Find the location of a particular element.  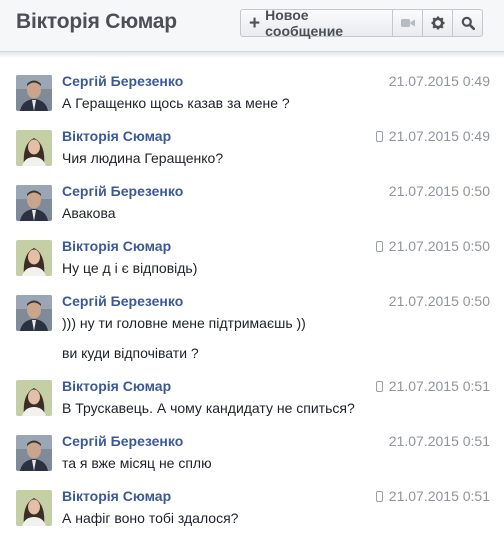

new-message-button: + Новое сообщение is located at coordinates (316, 23).